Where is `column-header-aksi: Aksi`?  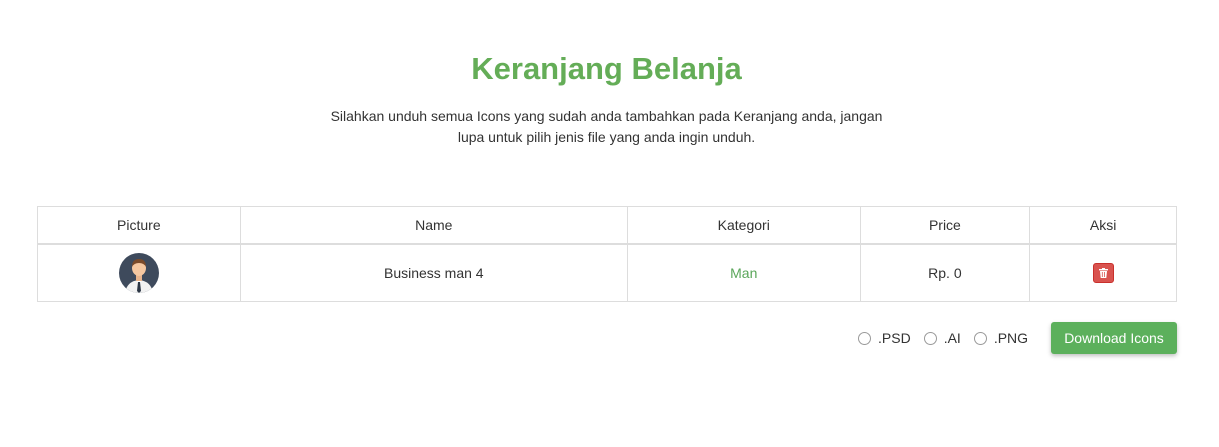
column-header-aksi: Aksi is located at coordinates (1103, 225).